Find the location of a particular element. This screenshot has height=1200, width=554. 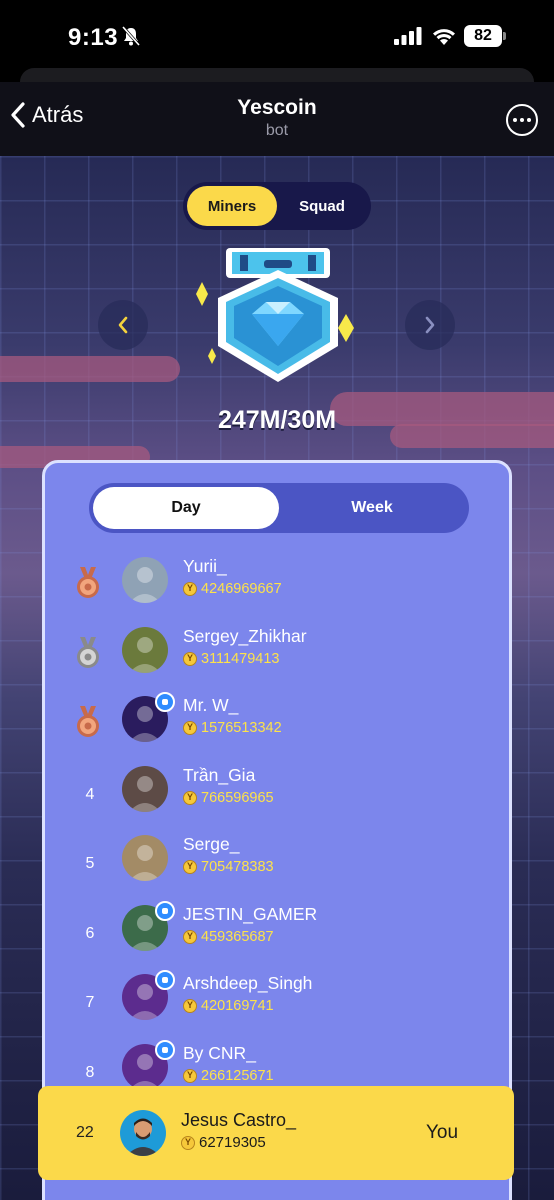

chevron-left-icon is located at coordinates (123, 325).